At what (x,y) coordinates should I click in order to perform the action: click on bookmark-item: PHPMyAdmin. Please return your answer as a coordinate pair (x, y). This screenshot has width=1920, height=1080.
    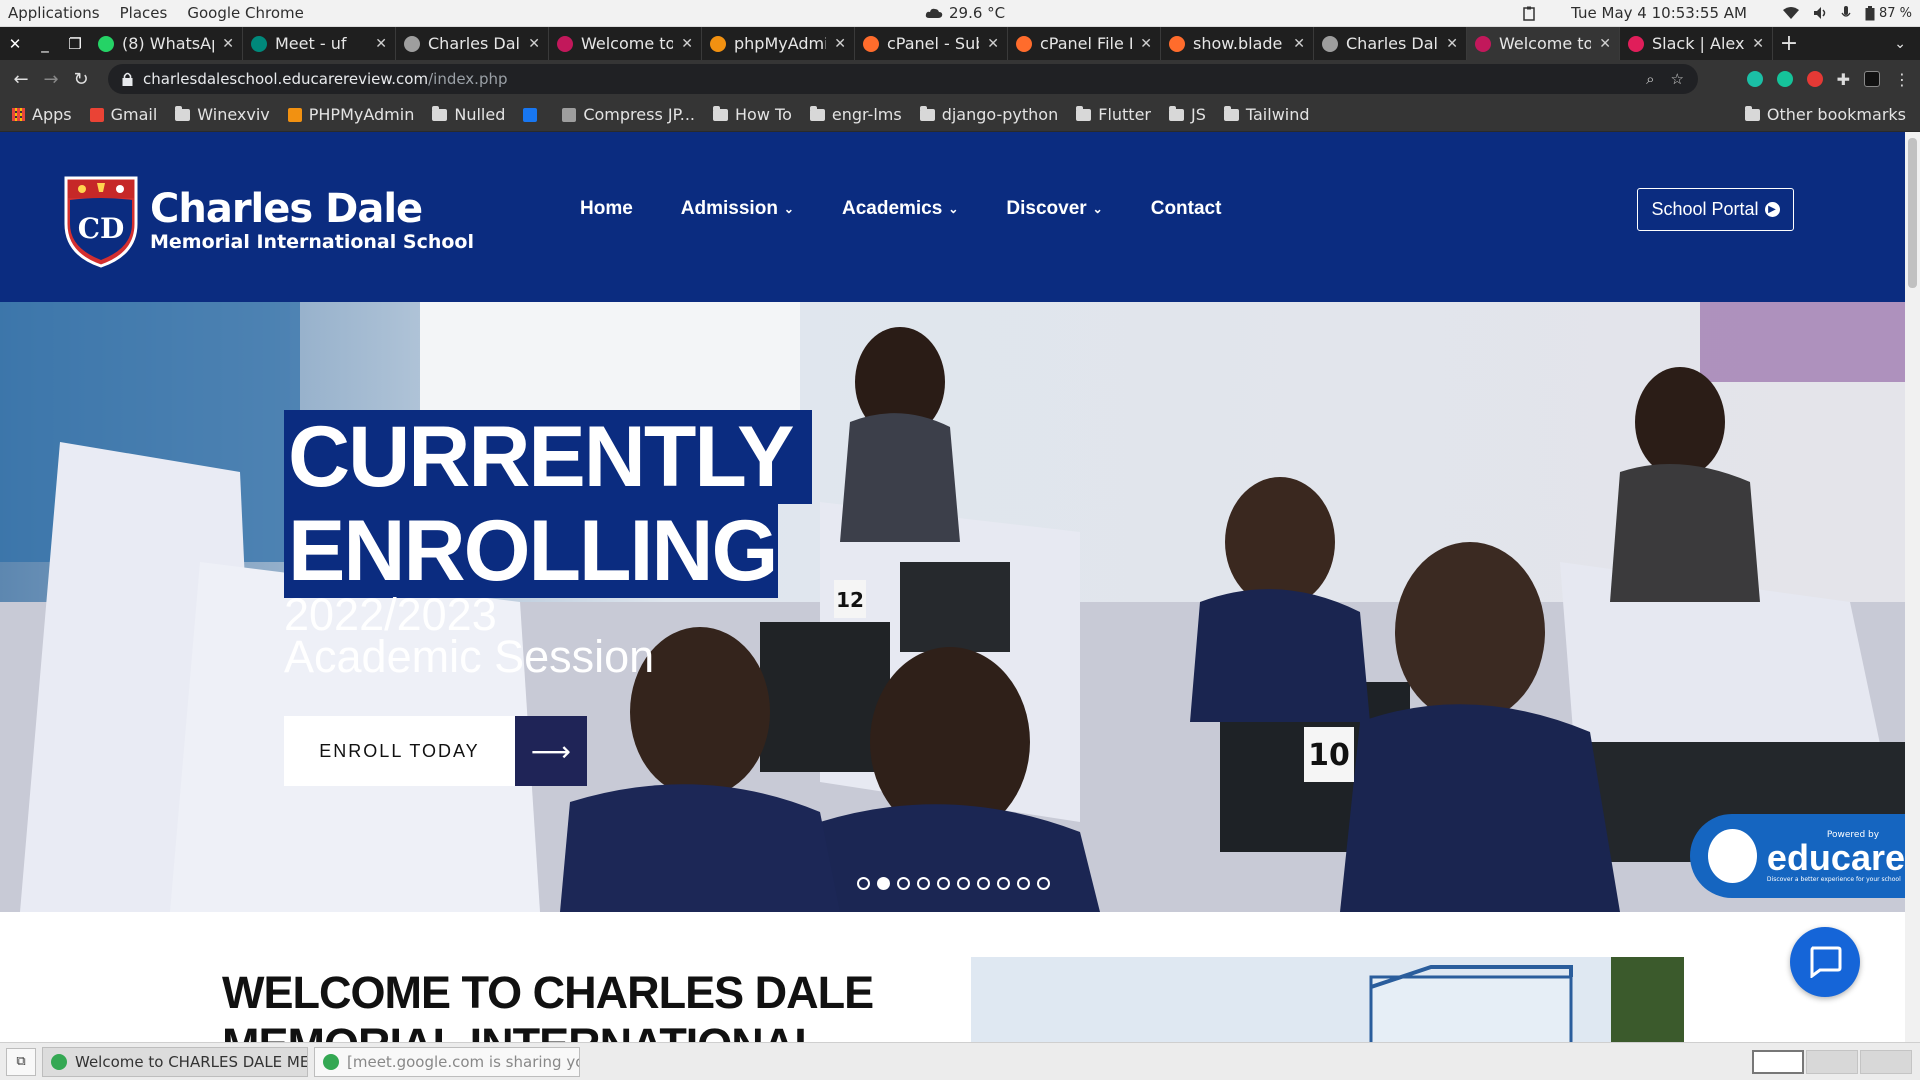
    Looking at the image, I should click on (350, 114).